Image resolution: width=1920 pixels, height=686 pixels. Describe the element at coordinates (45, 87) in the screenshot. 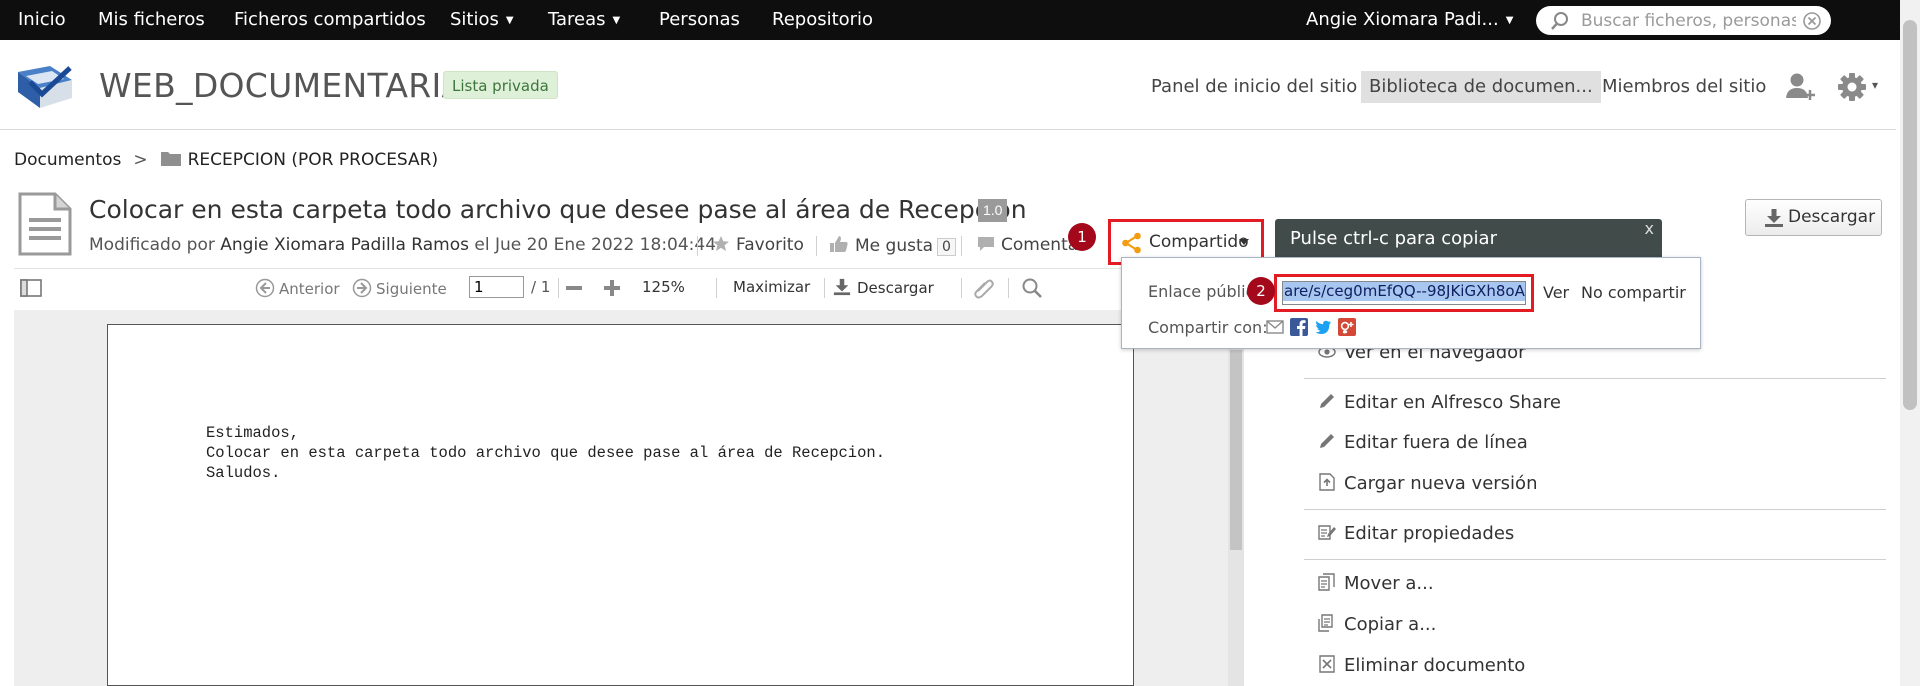

I see `site-logo-icon` at that location.